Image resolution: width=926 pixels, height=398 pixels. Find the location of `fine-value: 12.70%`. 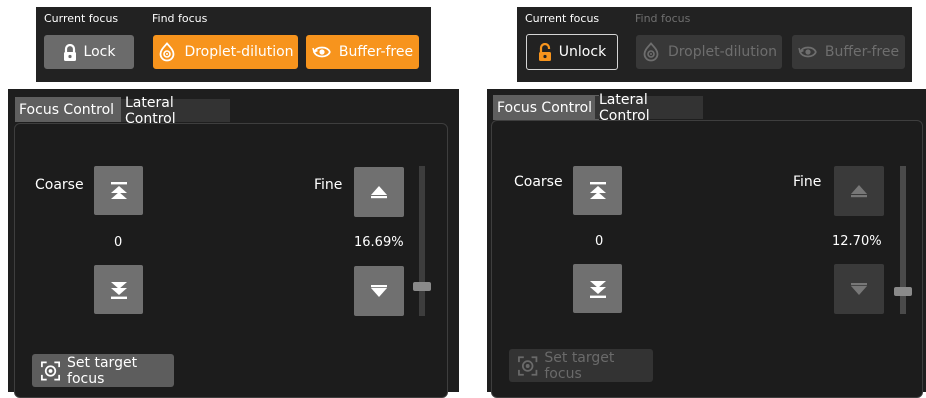

fine-value: 12.70% is located at coordinates (857, 241).